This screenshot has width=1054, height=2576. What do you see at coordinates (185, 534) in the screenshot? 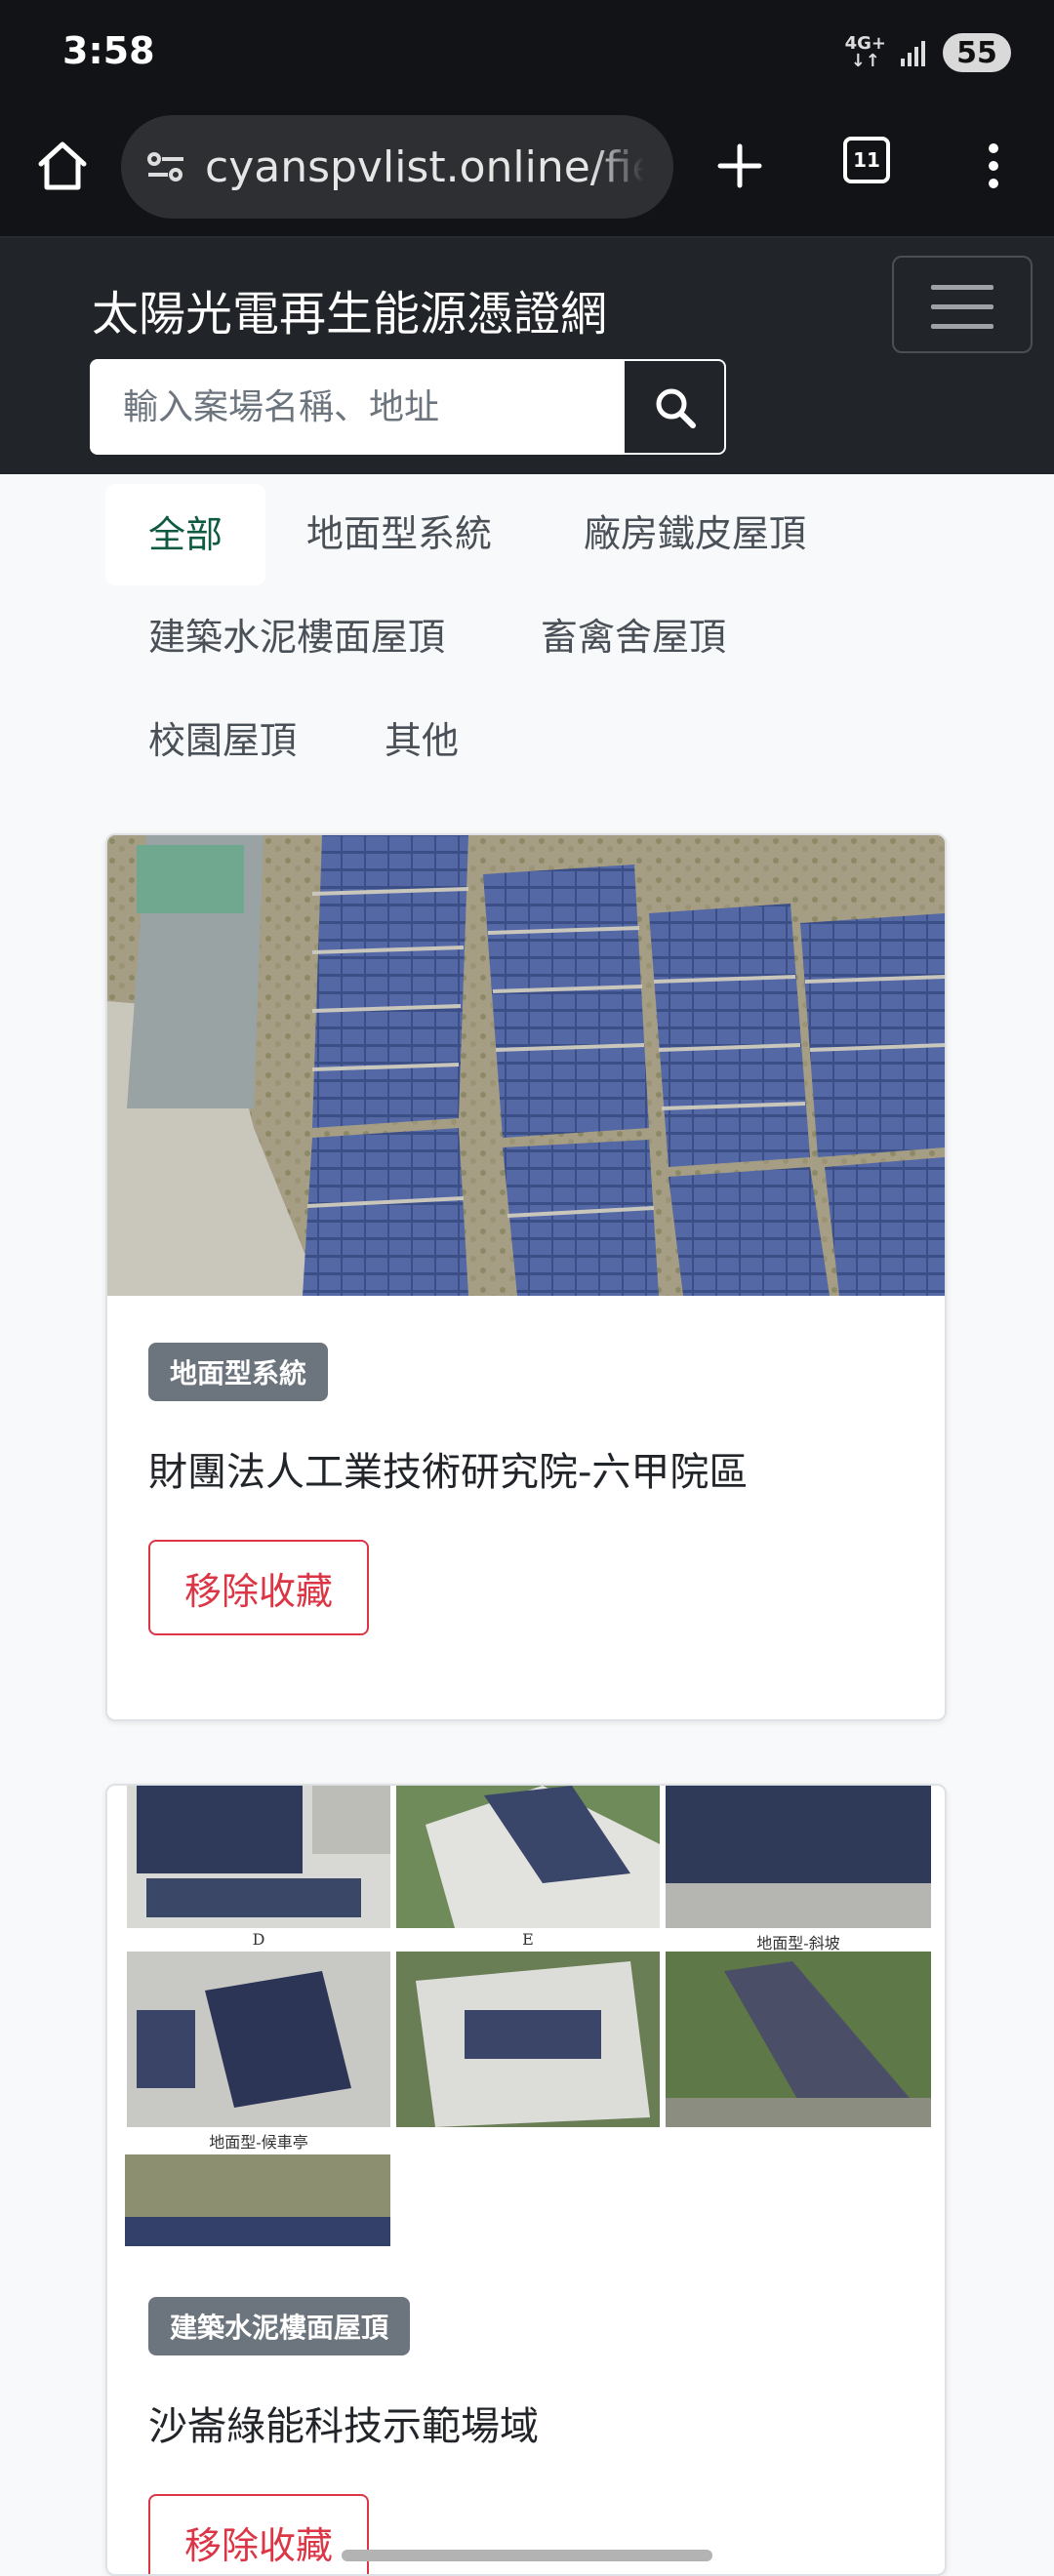
I see `filter-tab-all: 全部` at bounding box center [185, 534].